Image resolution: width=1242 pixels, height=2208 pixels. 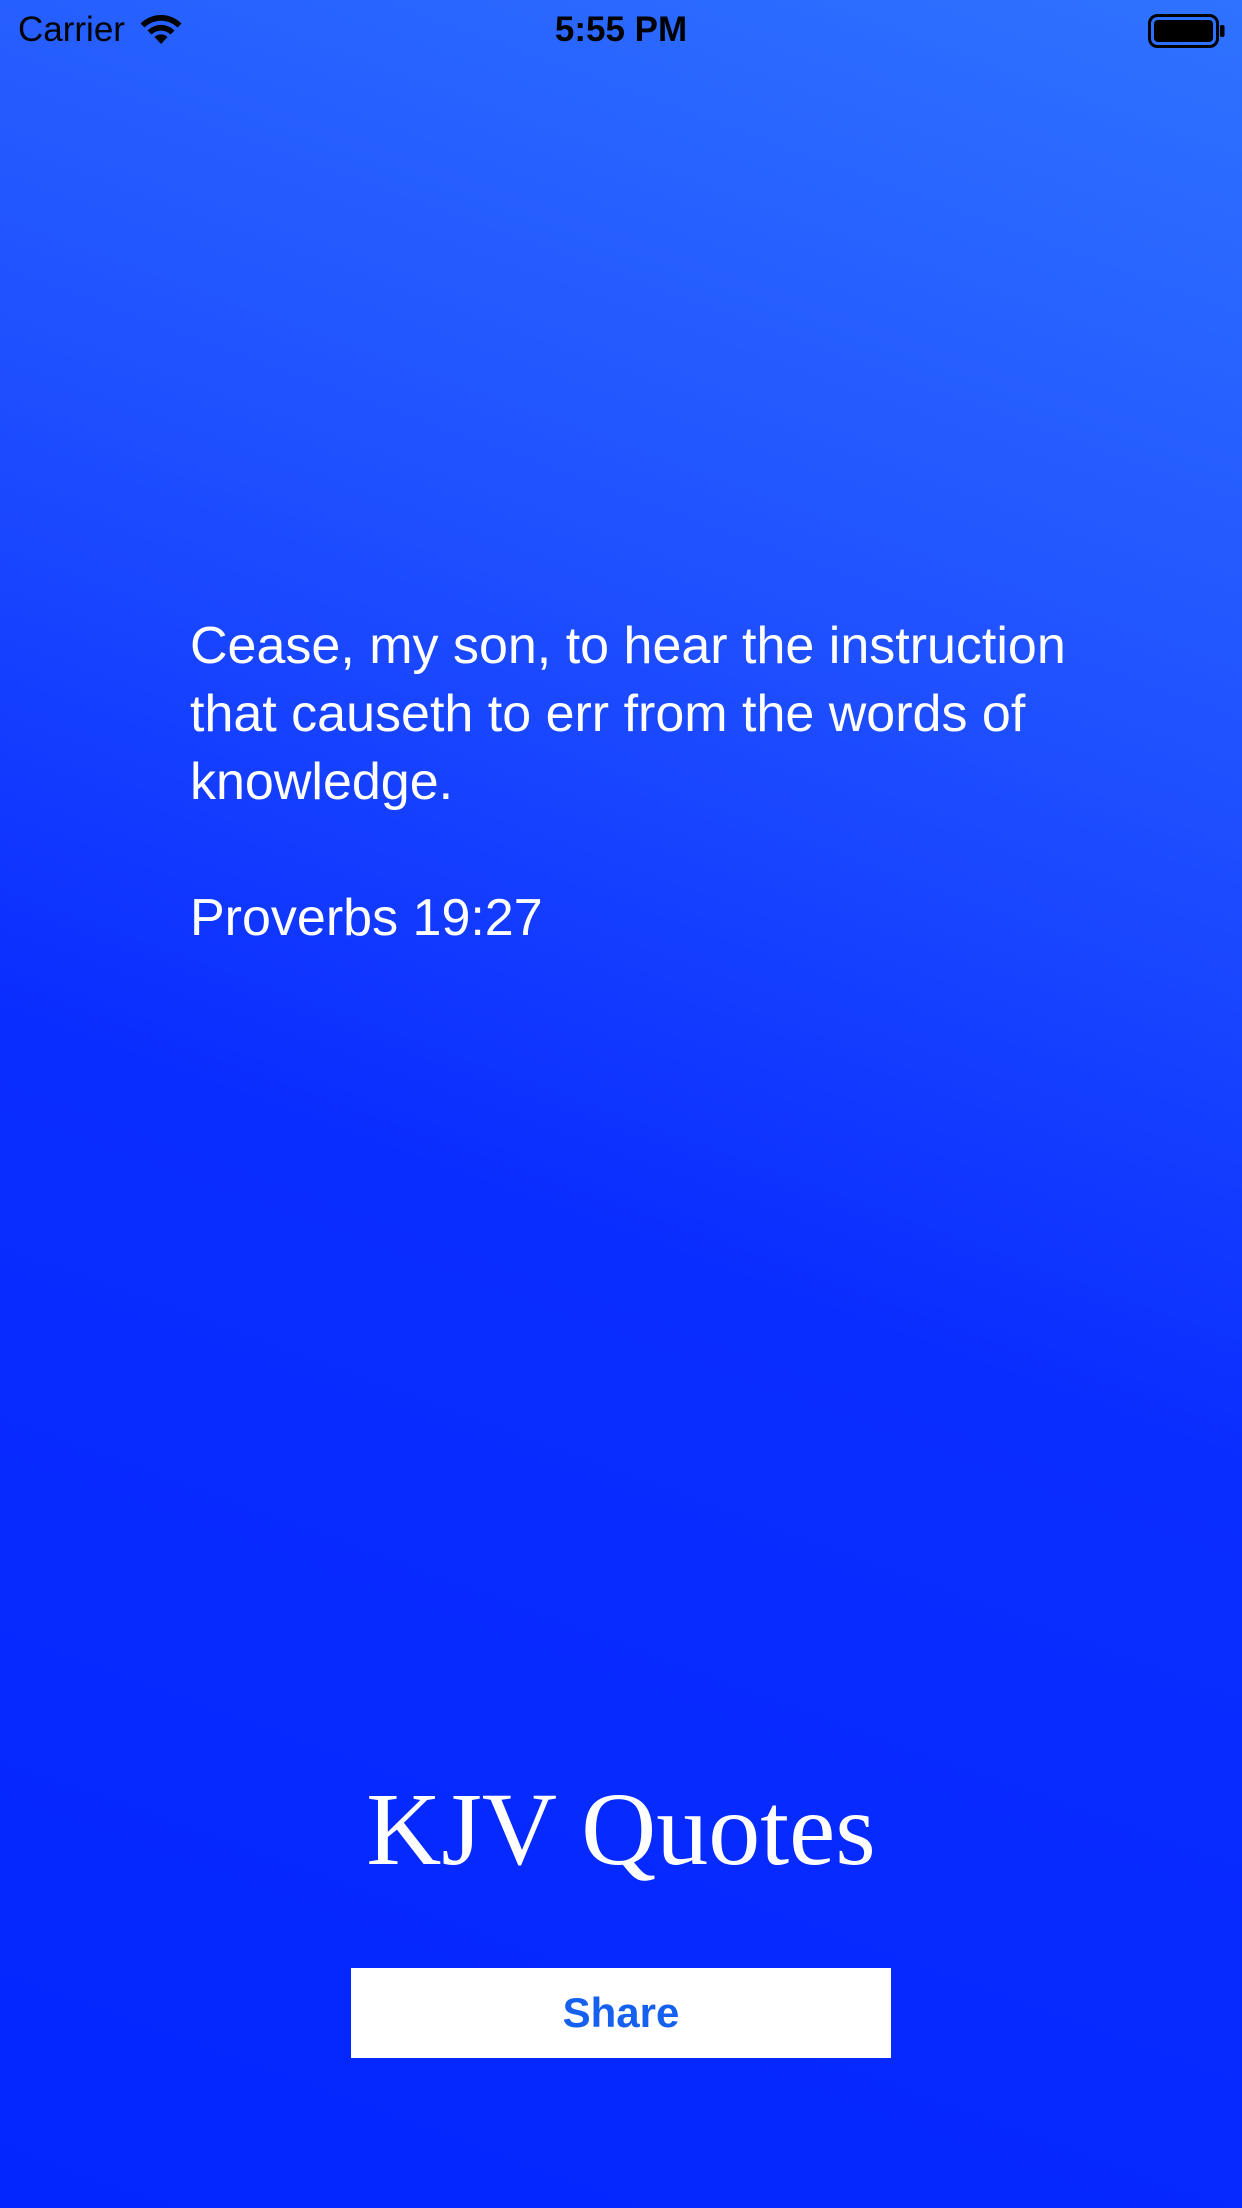 What do you see at coordinates (1186, 31) in the screenshot?
I see `battery-icon` at bounding box center [1186, 31].